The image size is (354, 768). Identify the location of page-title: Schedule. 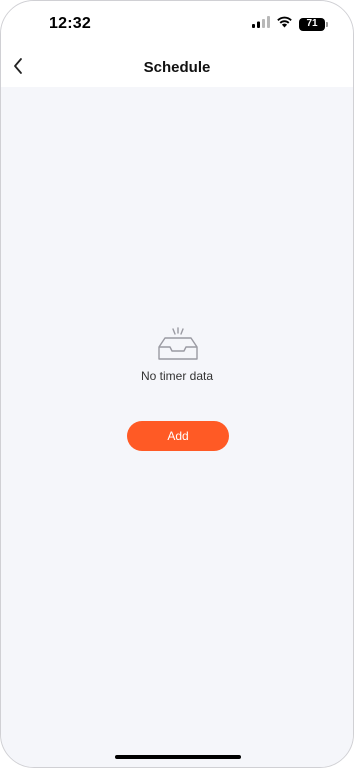
(177, 67).